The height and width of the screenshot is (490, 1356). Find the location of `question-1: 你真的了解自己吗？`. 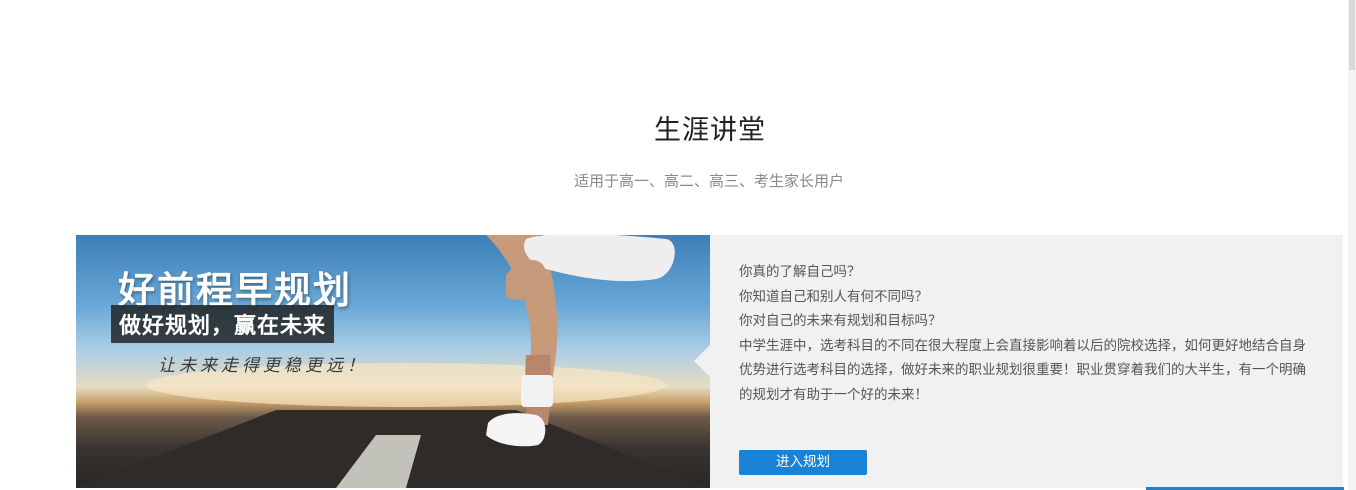

question-1: 你真的了解自己吗？ is located at coordinates (800, 272).